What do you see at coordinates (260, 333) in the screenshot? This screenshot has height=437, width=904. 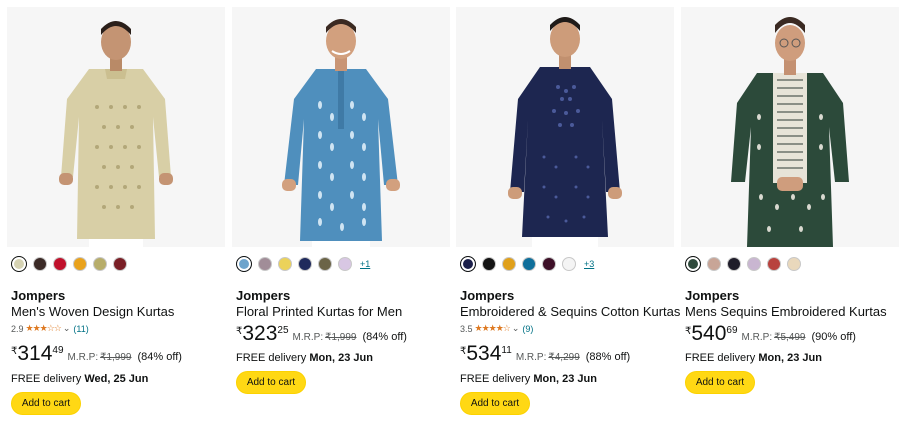 I see `price-whole: 323` at bounding box center [260, 333].